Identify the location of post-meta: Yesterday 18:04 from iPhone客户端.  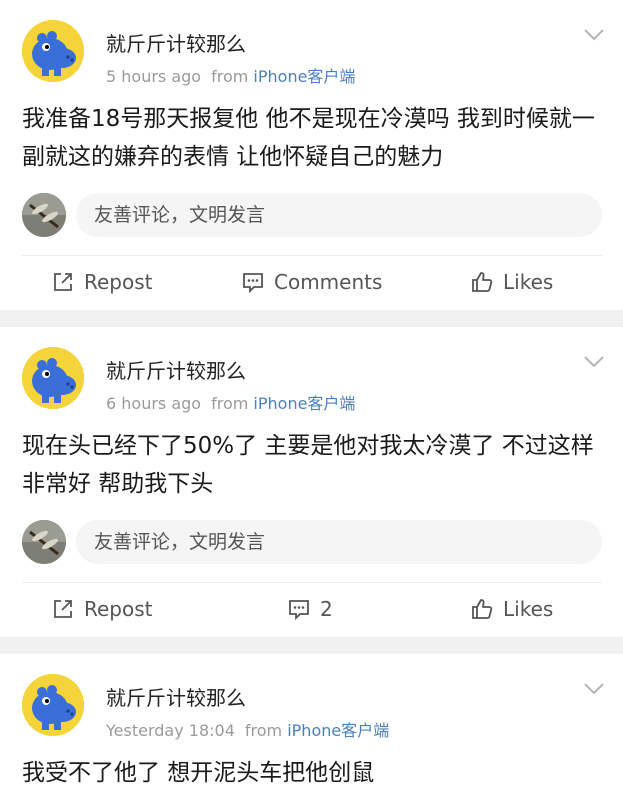
(247, 729).